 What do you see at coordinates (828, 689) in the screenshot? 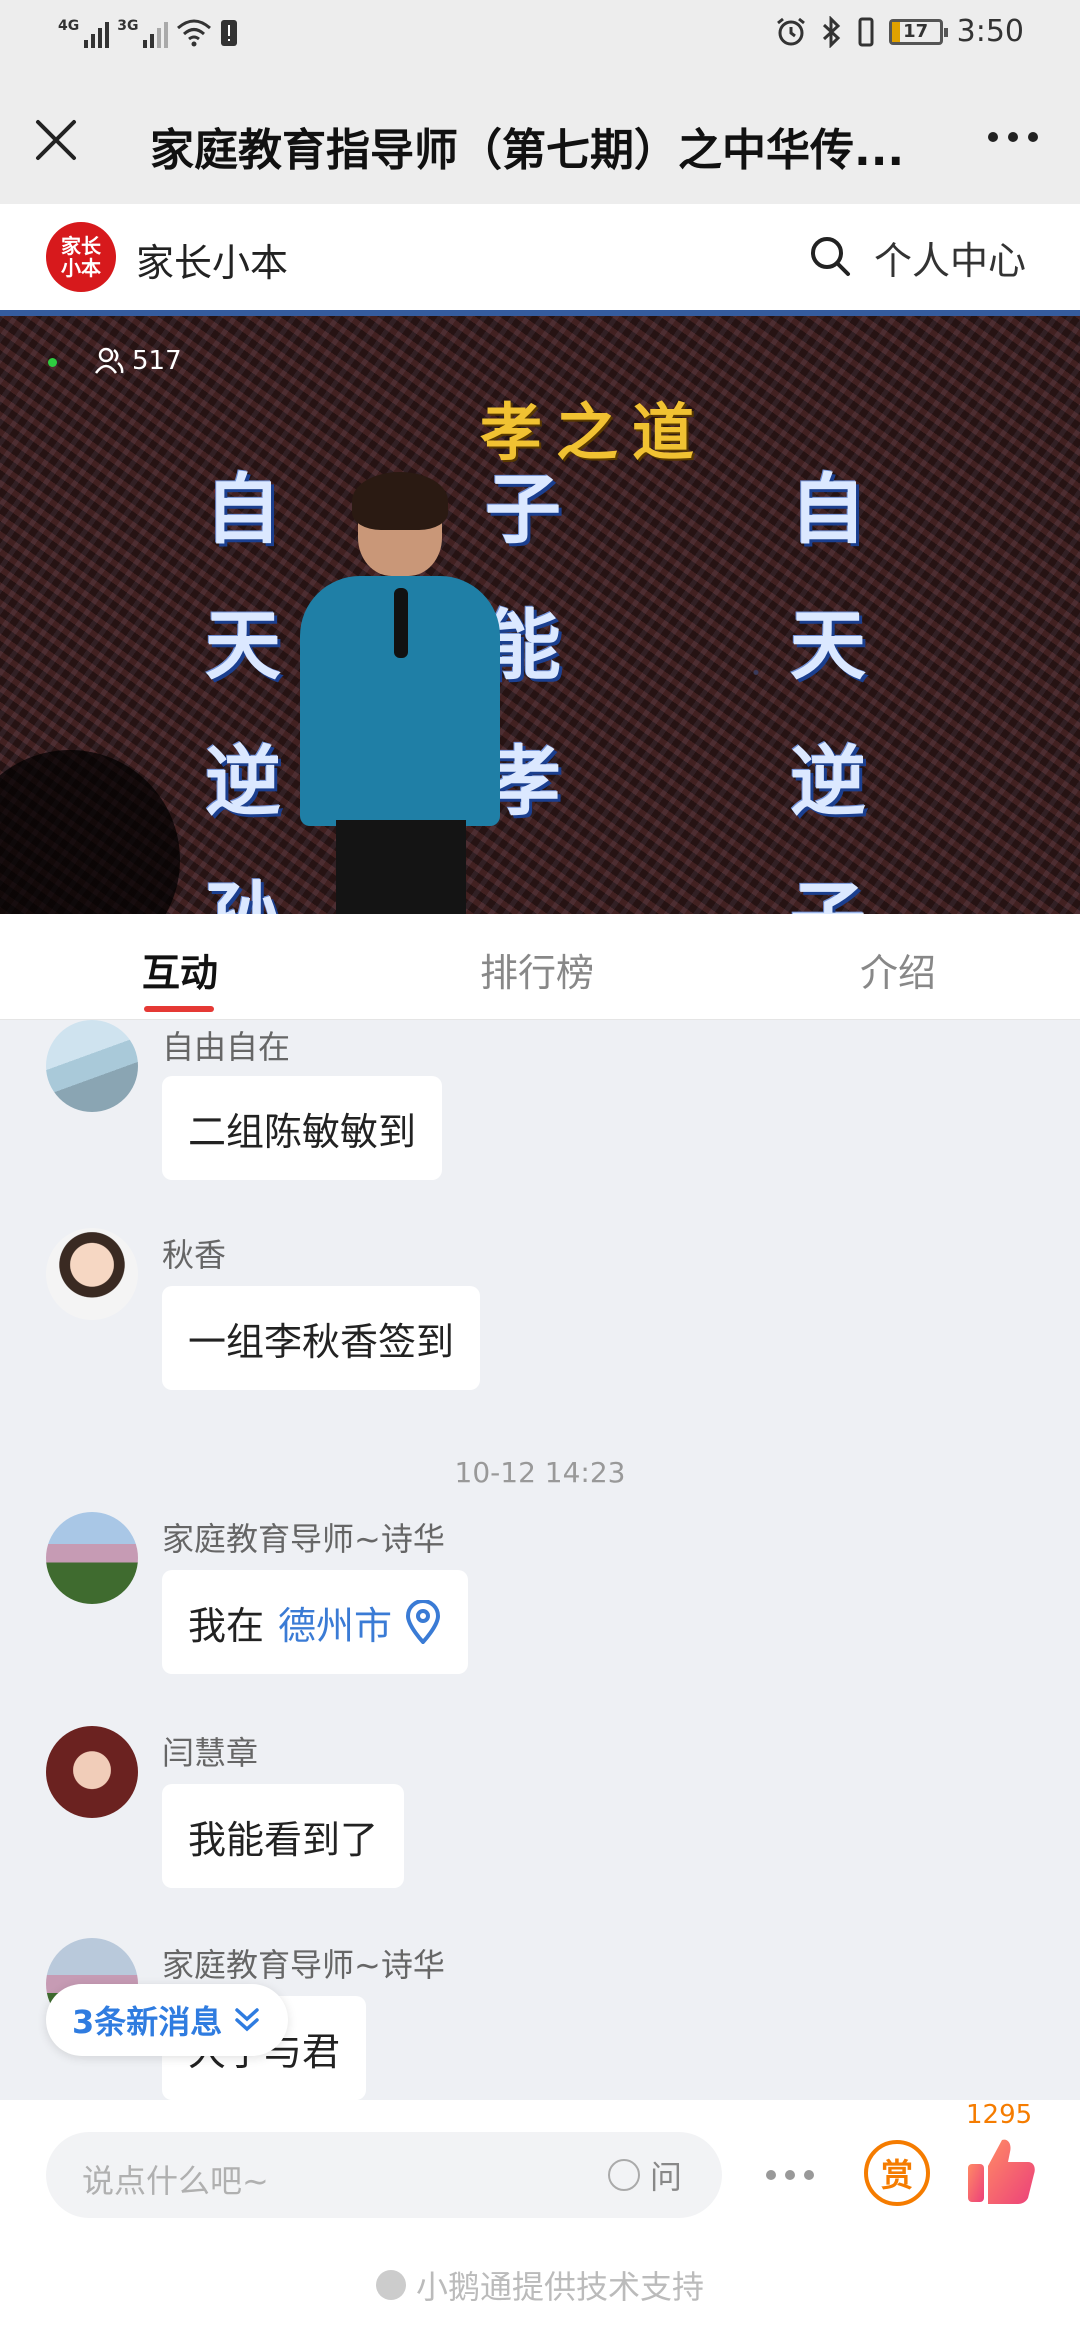
I see `slide-column-right: 自天逆子` at bounding box center [828, 689].